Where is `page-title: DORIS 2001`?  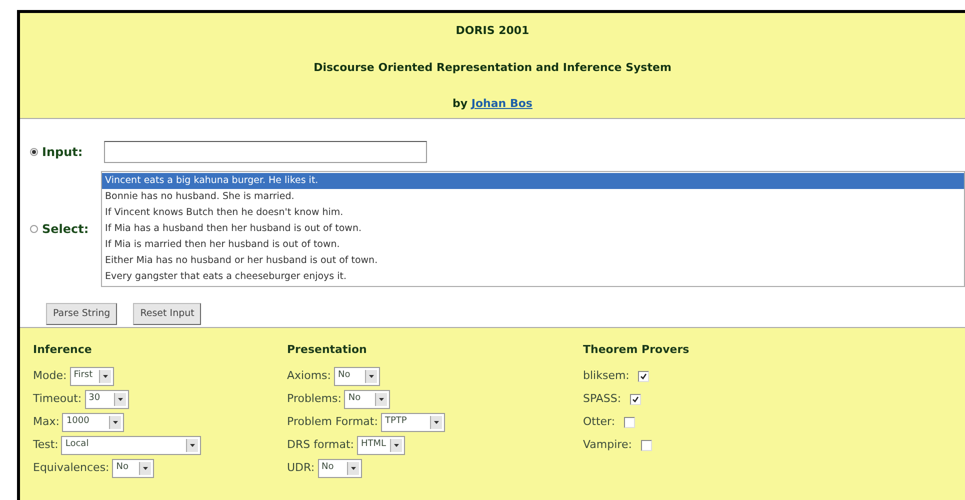
page-title: DORIS 2001 is located at coordinates (492, 31).